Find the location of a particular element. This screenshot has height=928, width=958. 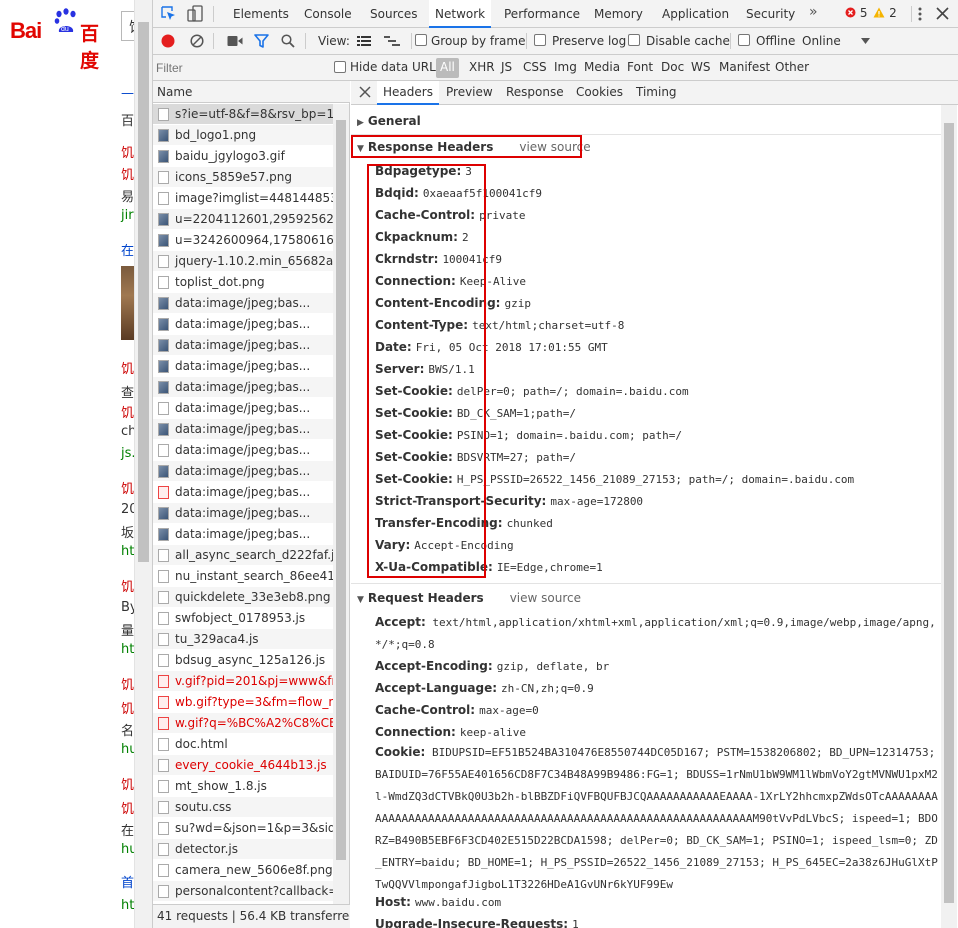

request-row: every_cookie_4644b13.js is located at coordinates (243, 765).